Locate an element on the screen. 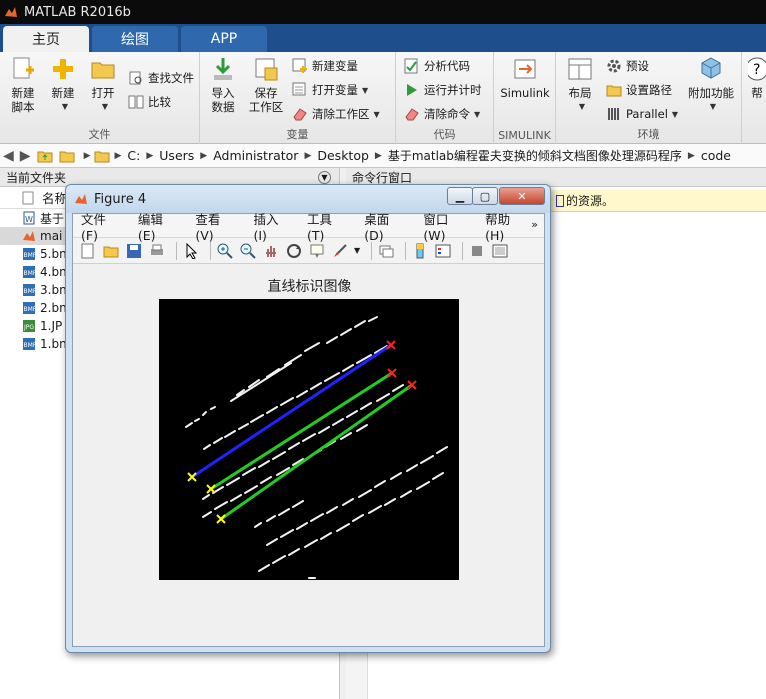 Image resolution: width=766 pixels, height=699 pixels. ribbon-group-simulink: Simulink SIMULINK is located at coordinates (525, 98).